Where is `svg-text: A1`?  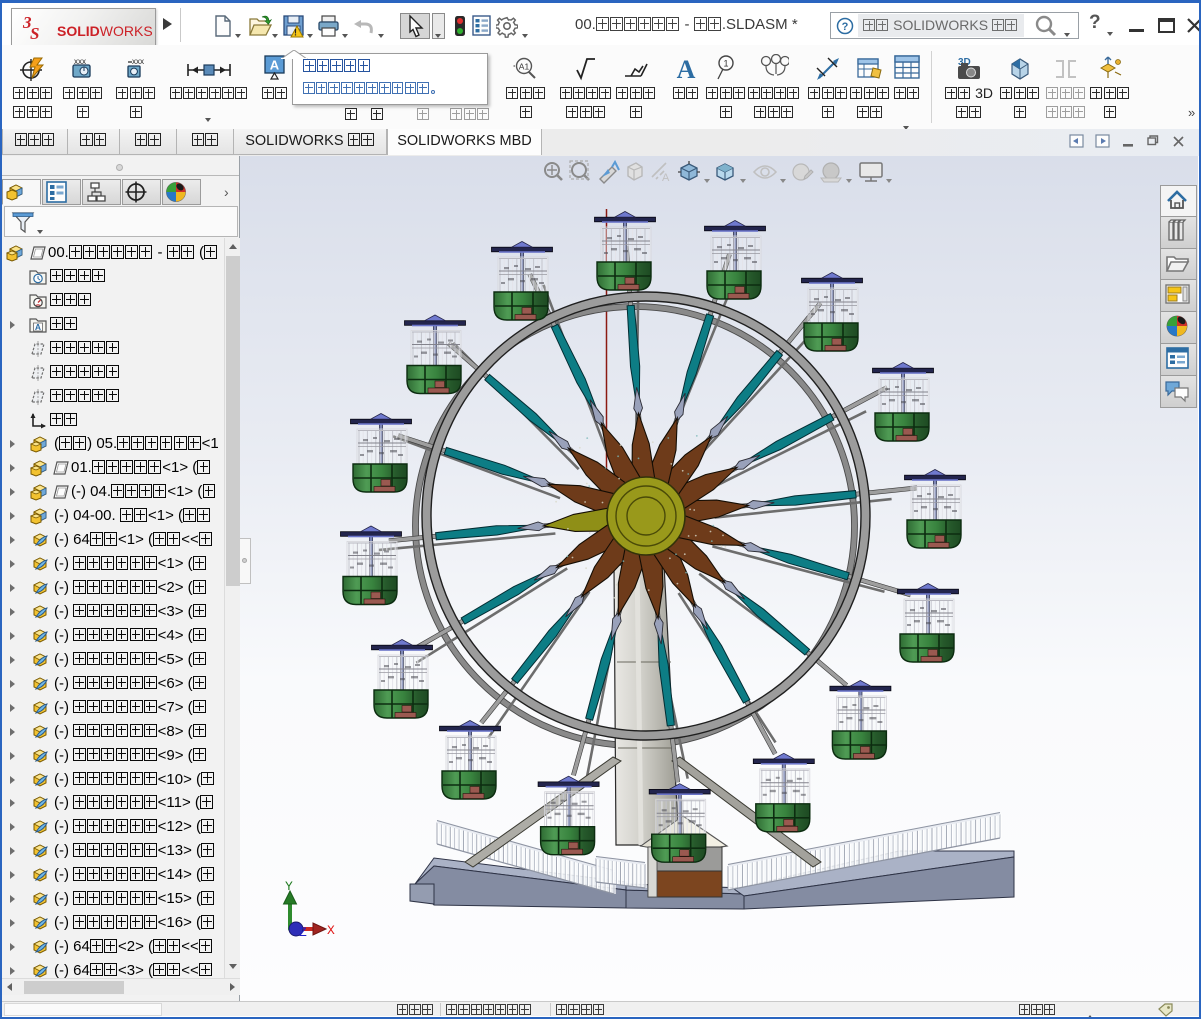
svg-text: A1 is located at coordinates (524, 67).